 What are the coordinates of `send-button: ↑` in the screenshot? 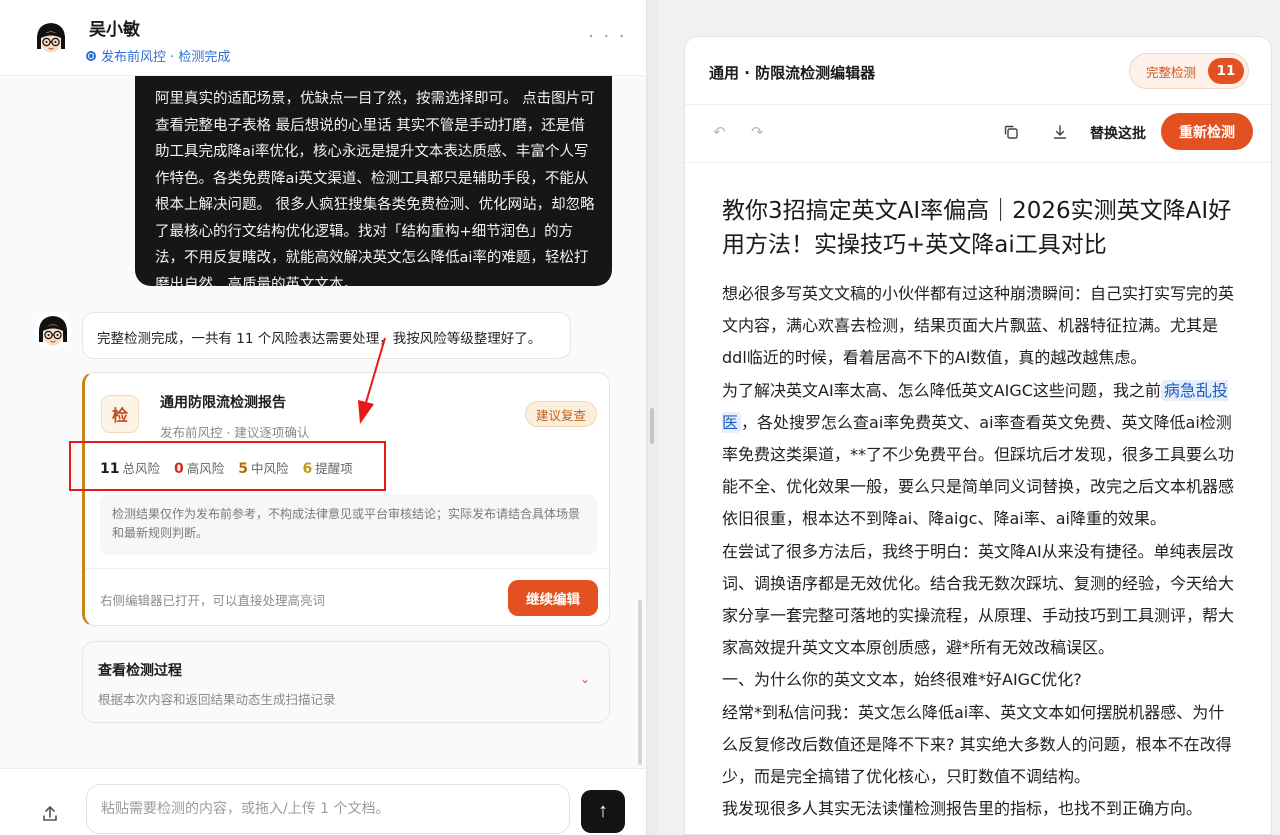 It's located at (603, 811).